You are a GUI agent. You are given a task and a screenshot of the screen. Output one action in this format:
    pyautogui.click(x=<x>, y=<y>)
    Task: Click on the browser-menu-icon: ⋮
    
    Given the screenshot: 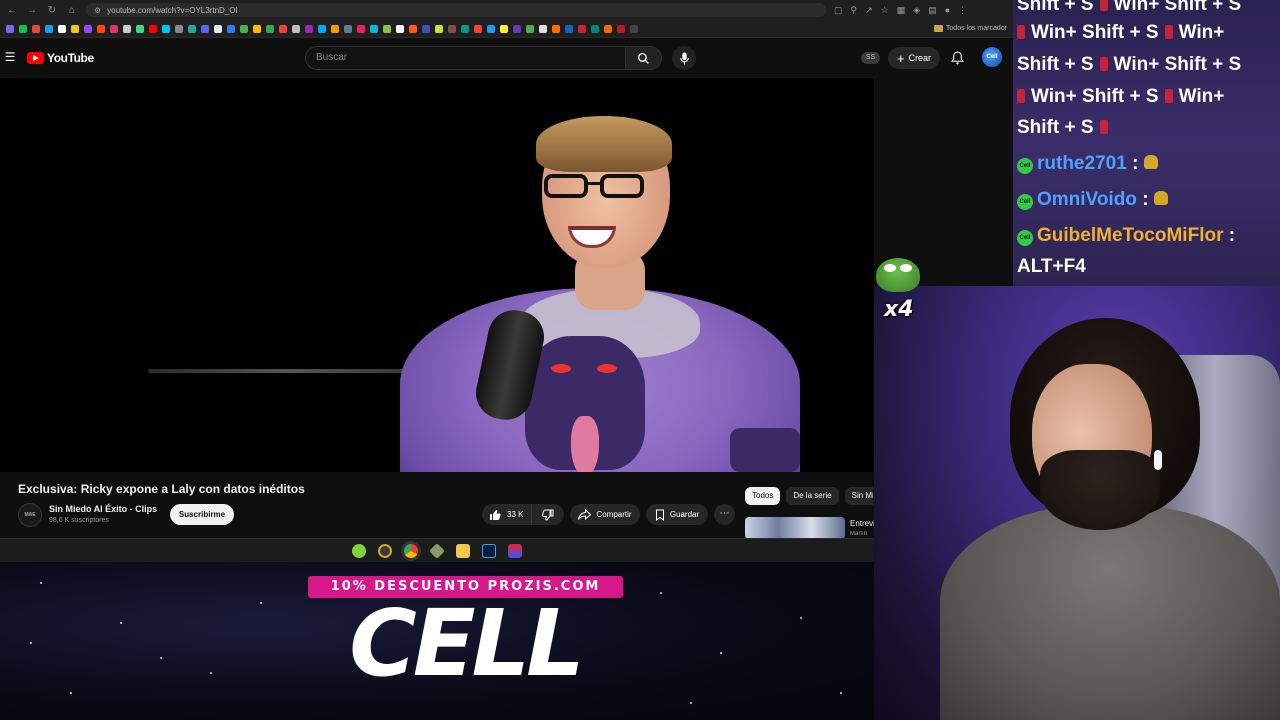 What is the action you would take?
    pyautogui.click(x=962, y=10)
    